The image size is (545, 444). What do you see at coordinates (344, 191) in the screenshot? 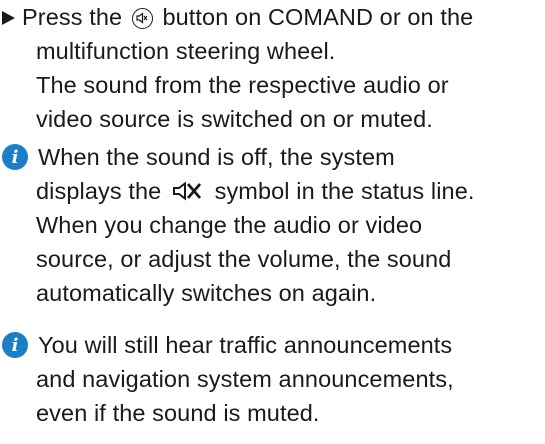
I see `note1-text-part-2: symbol in the status line.` at bounding box center [344, 191].